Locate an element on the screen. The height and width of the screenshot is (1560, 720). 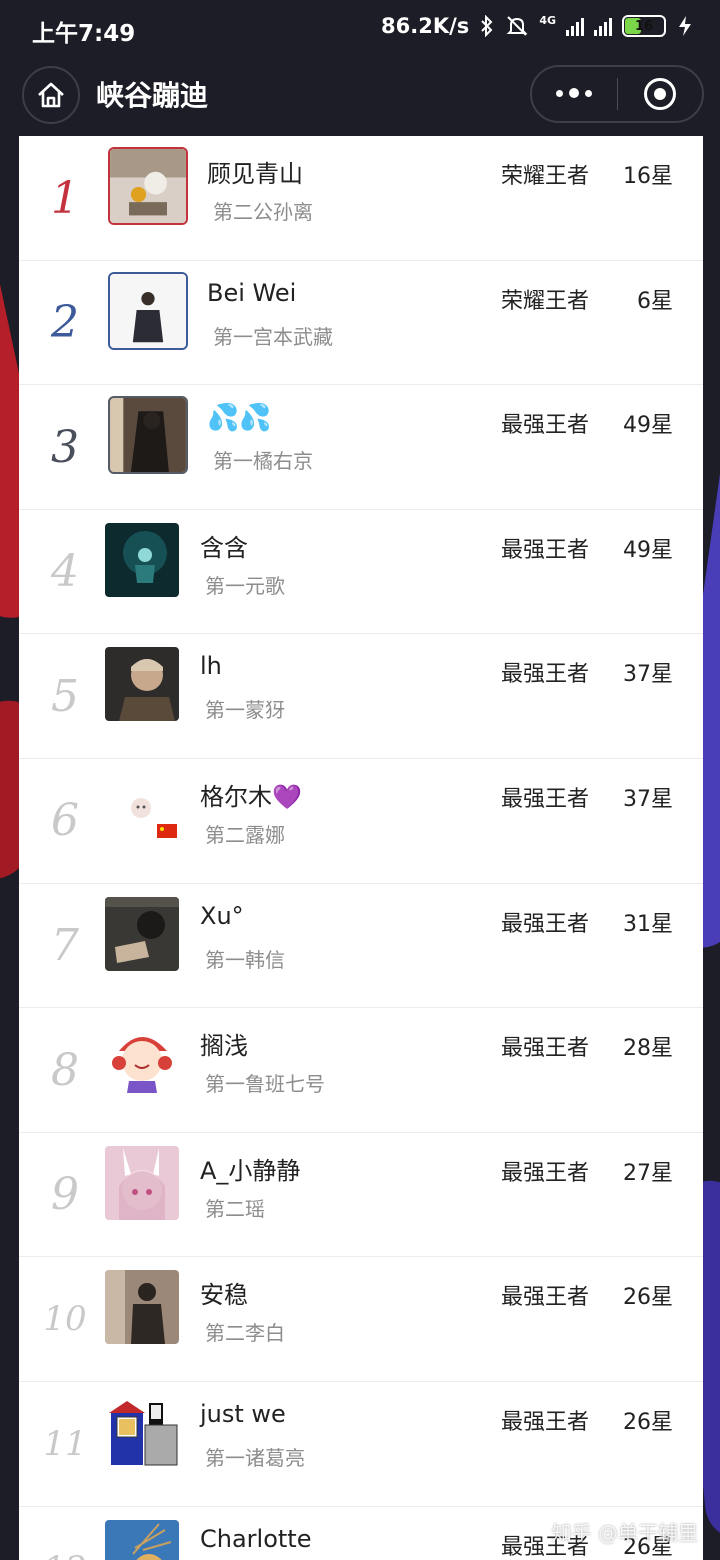
battery-level: 16 is located at coordinates (644, 26).